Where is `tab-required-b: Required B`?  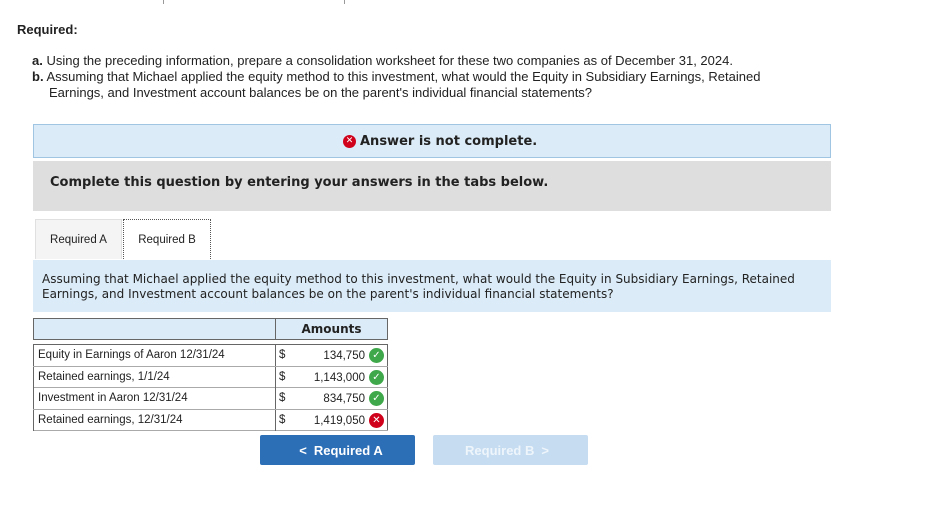 tab-required-b: Required B is located at coordinates (167, 239).